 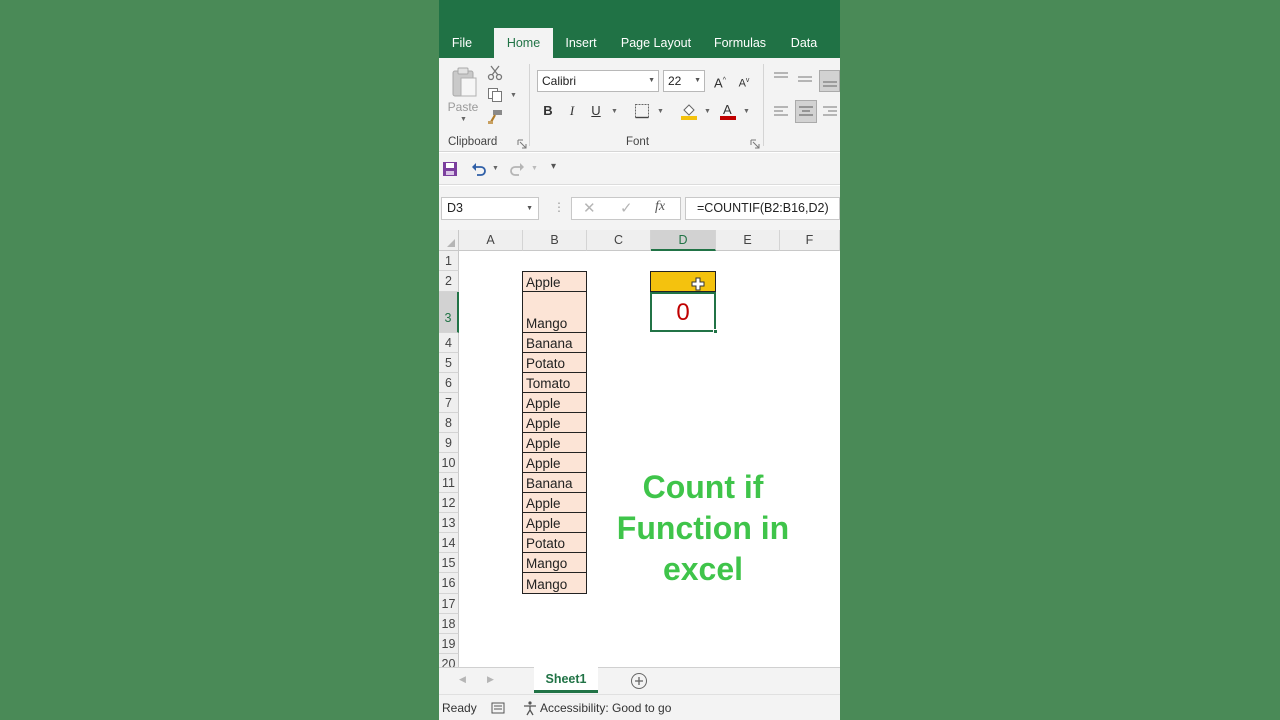 I want to click on column-header-b: B, so click(x=555, y=240).